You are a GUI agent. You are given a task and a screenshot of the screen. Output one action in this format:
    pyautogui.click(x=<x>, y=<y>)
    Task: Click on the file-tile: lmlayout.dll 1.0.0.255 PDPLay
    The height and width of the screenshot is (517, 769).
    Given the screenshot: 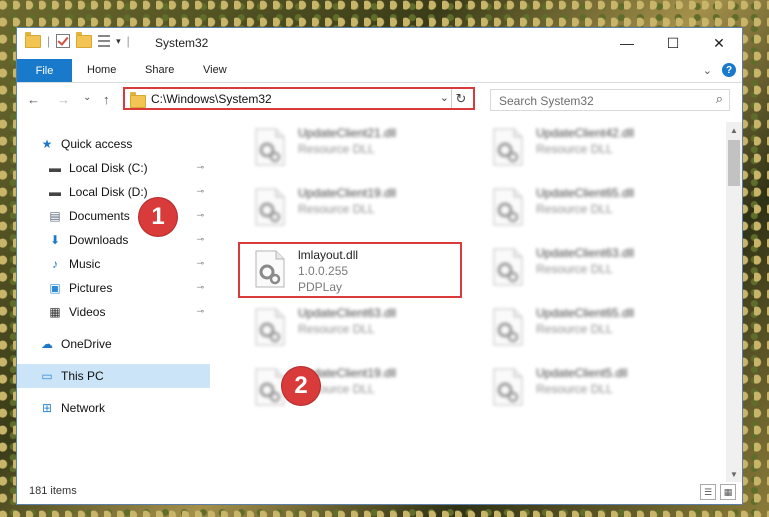 What is the action you would take?
    pyautogui.click(x=350, y=269)
    